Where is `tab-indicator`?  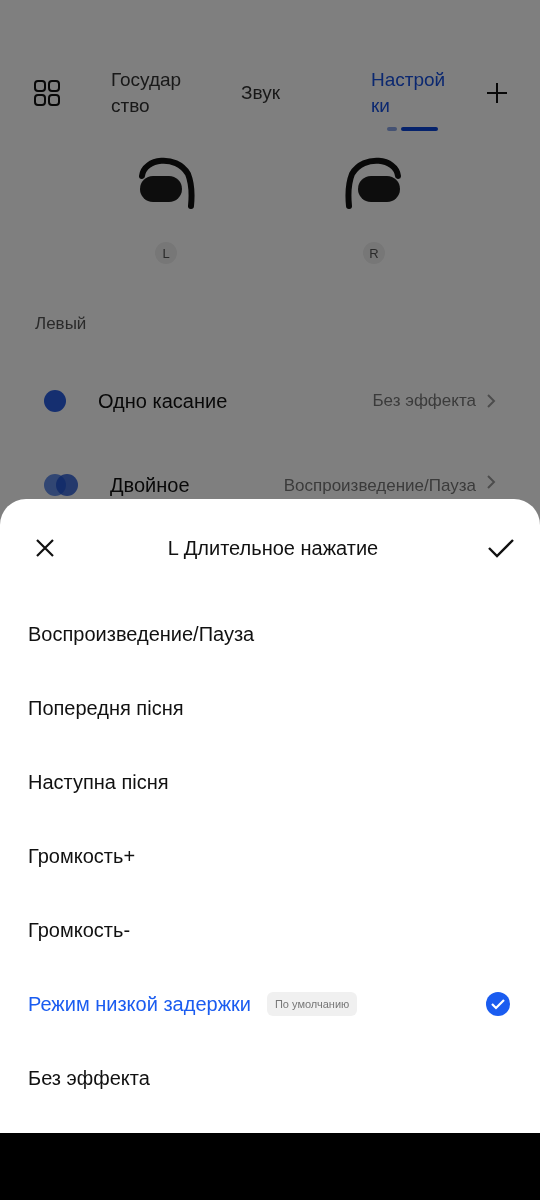 tab-indicator is located at coordinates (419, 129).